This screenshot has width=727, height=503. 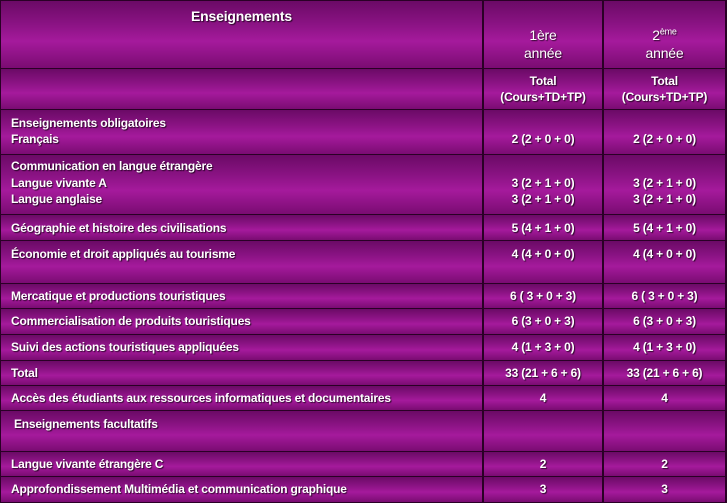 I want to click on table-row: Langue vivante étrangère C 2 2, so click(x=363, y=464).